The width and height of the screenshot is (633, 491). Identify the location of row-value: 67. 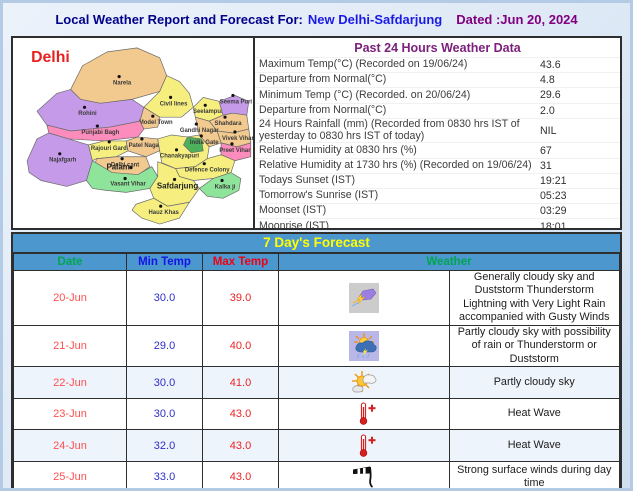
(546, 150).